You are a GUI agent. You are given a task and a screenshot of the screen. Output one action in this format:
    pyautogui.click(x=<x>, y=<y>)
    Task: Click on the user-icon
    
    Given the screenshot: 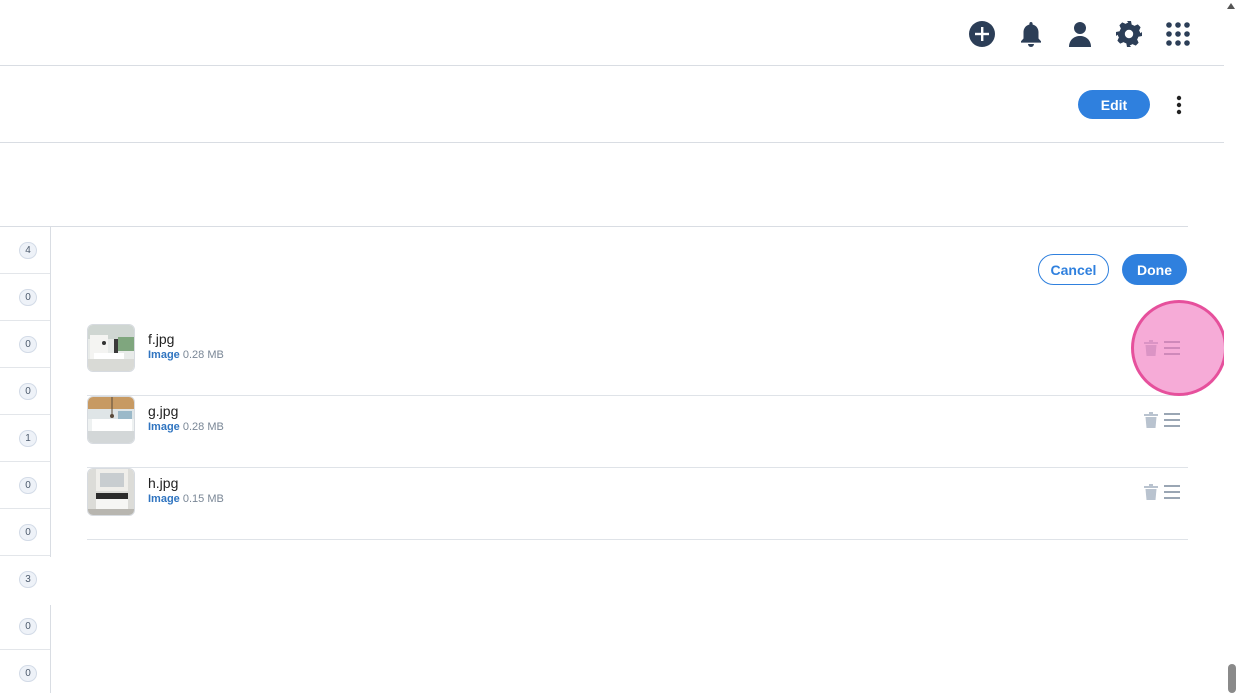 What is the action you would take?
    pyautogui.click(x=1079, y=34)
    